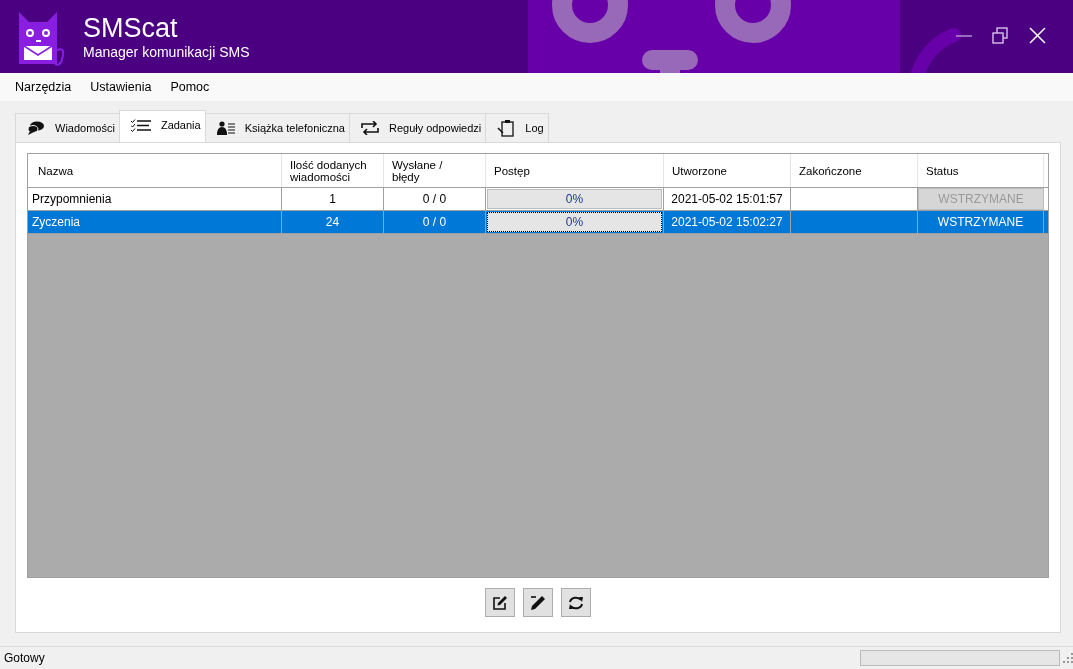 This screenshot has height=669, width=1073. Describe the element at coordinates (43, 87) in the screenshot. I see `menu-item: Narzędzia` at that location.